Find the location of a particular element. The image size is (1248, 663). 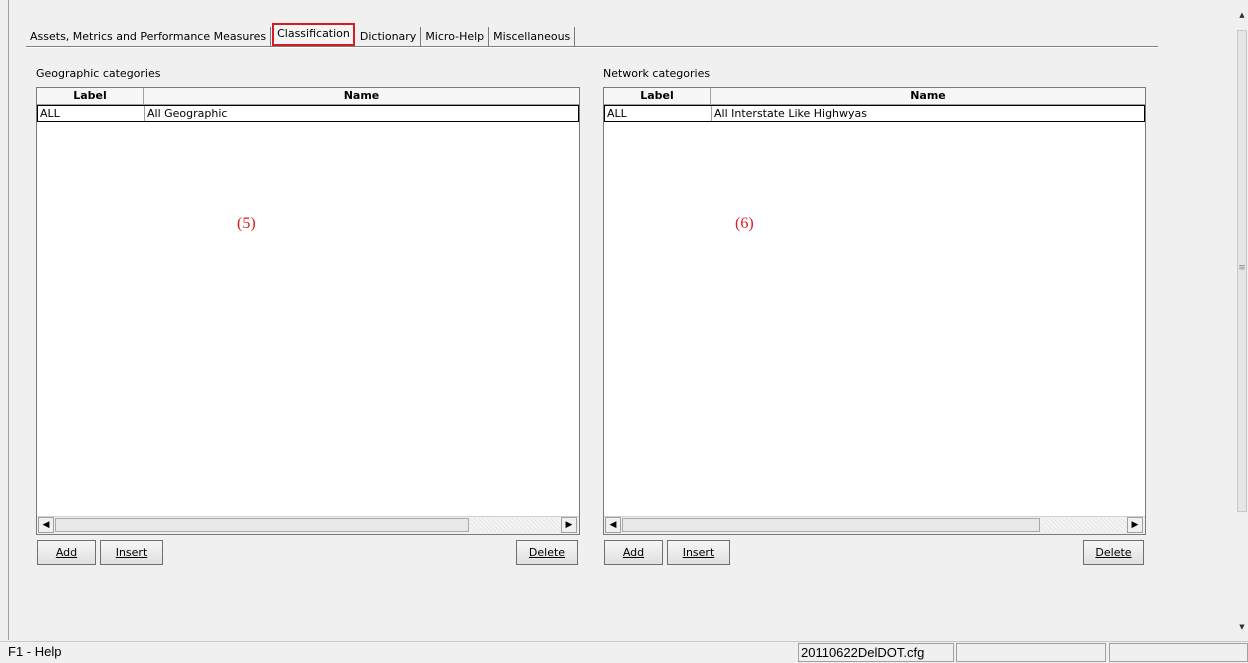

scroll-up-icon: ▲ is located at coordinates (1242, 15).